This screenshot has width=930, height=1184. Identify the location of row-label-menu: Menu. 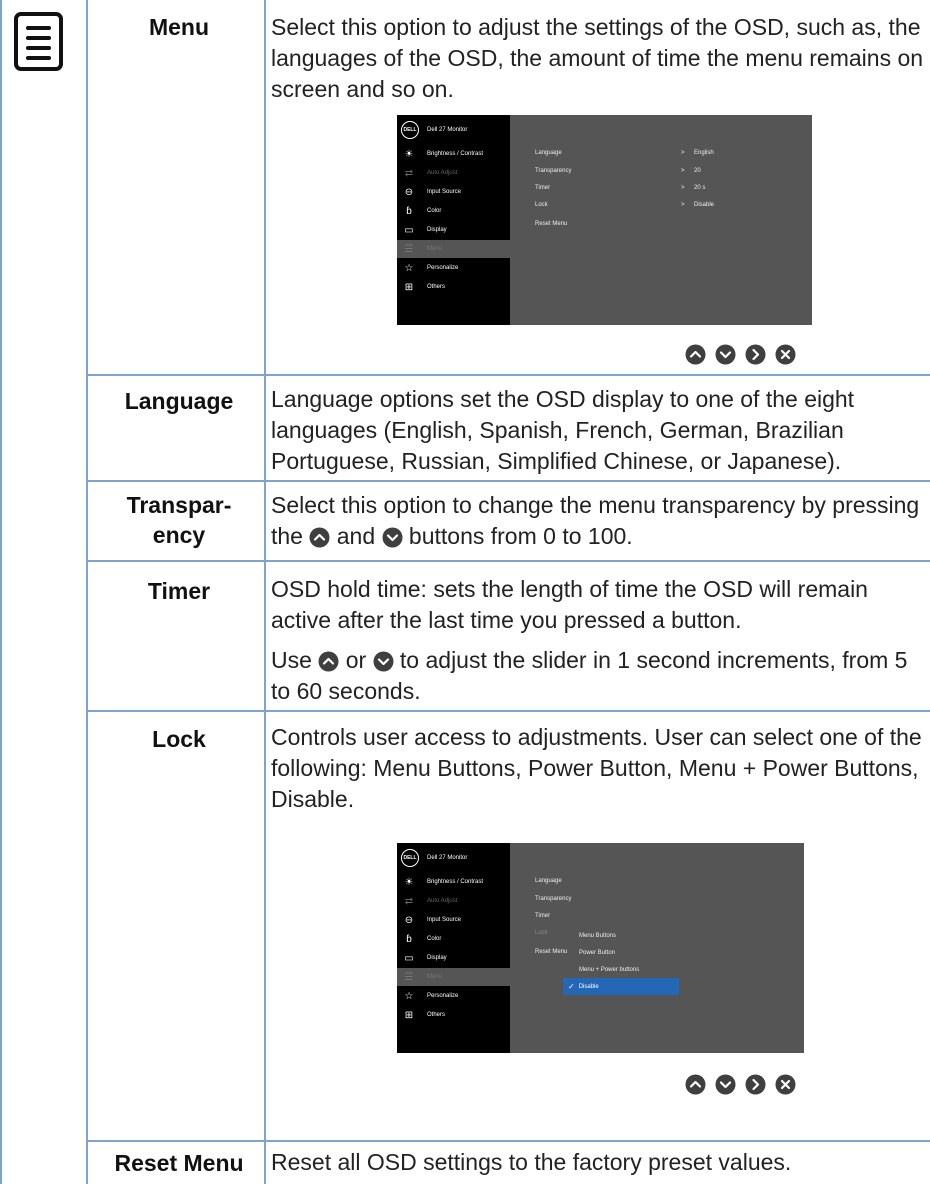
(179, 27).